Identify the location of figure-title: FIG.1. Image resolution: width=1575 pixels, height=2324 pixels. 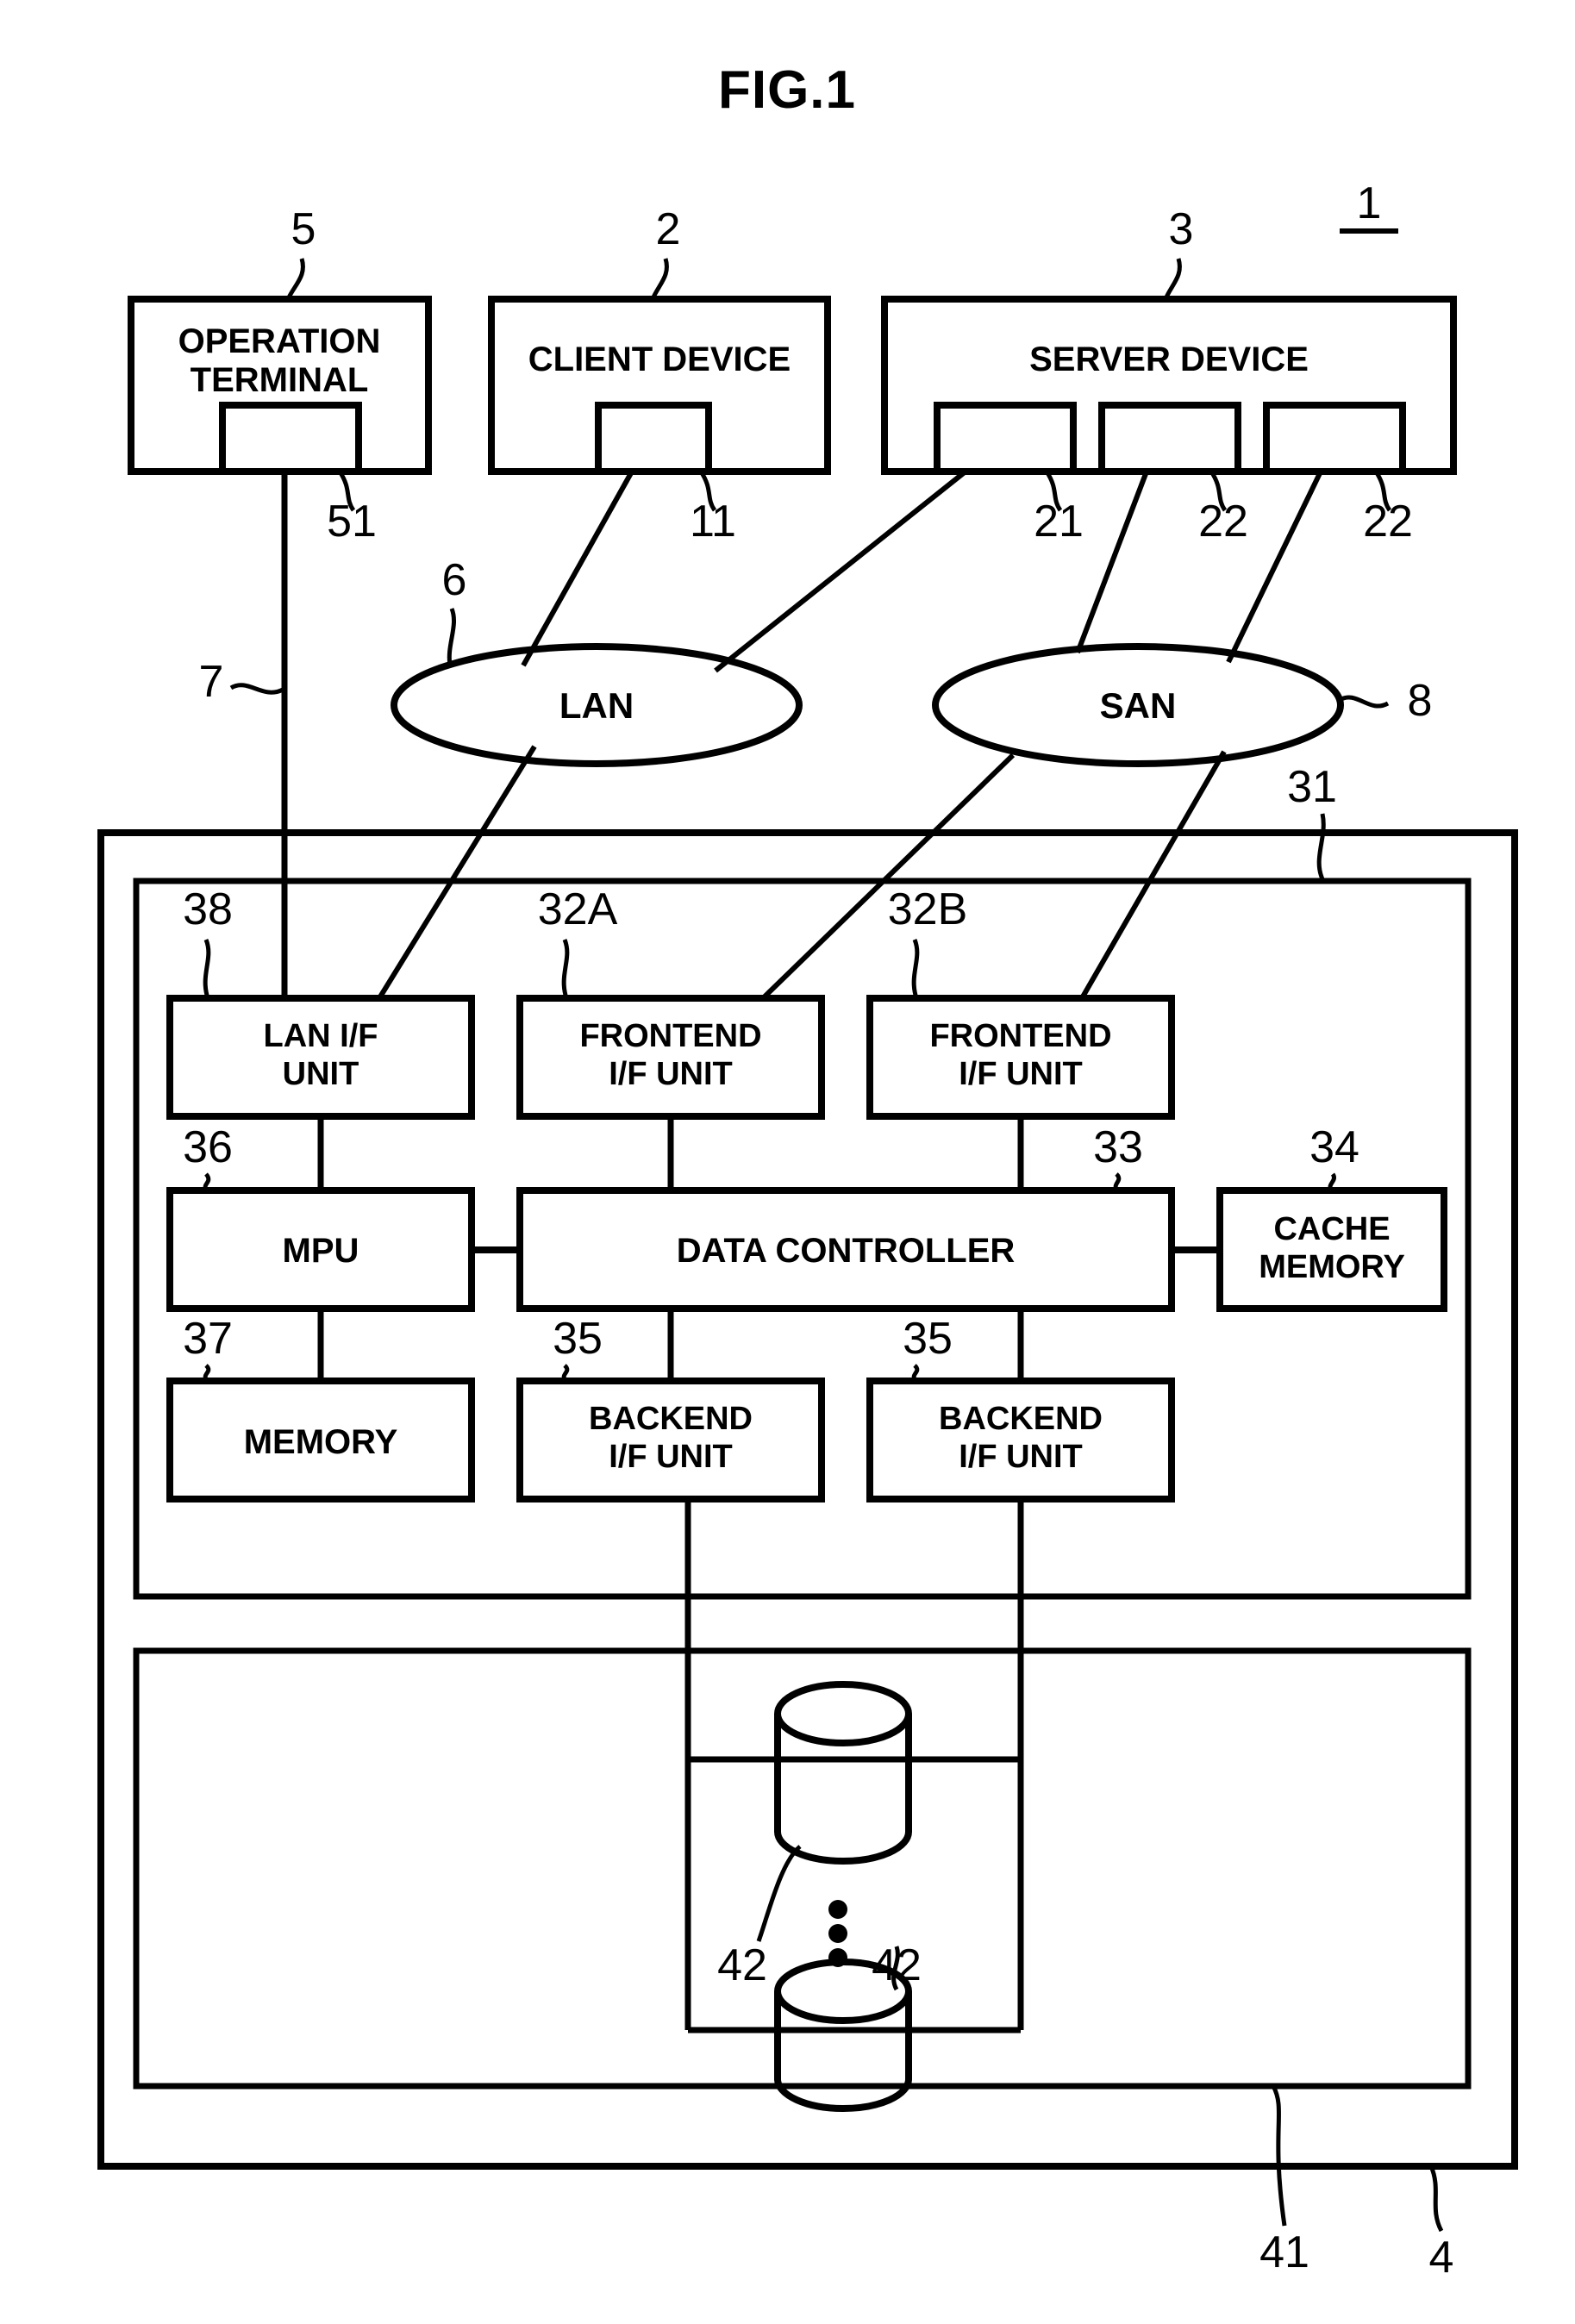
(787, 90).